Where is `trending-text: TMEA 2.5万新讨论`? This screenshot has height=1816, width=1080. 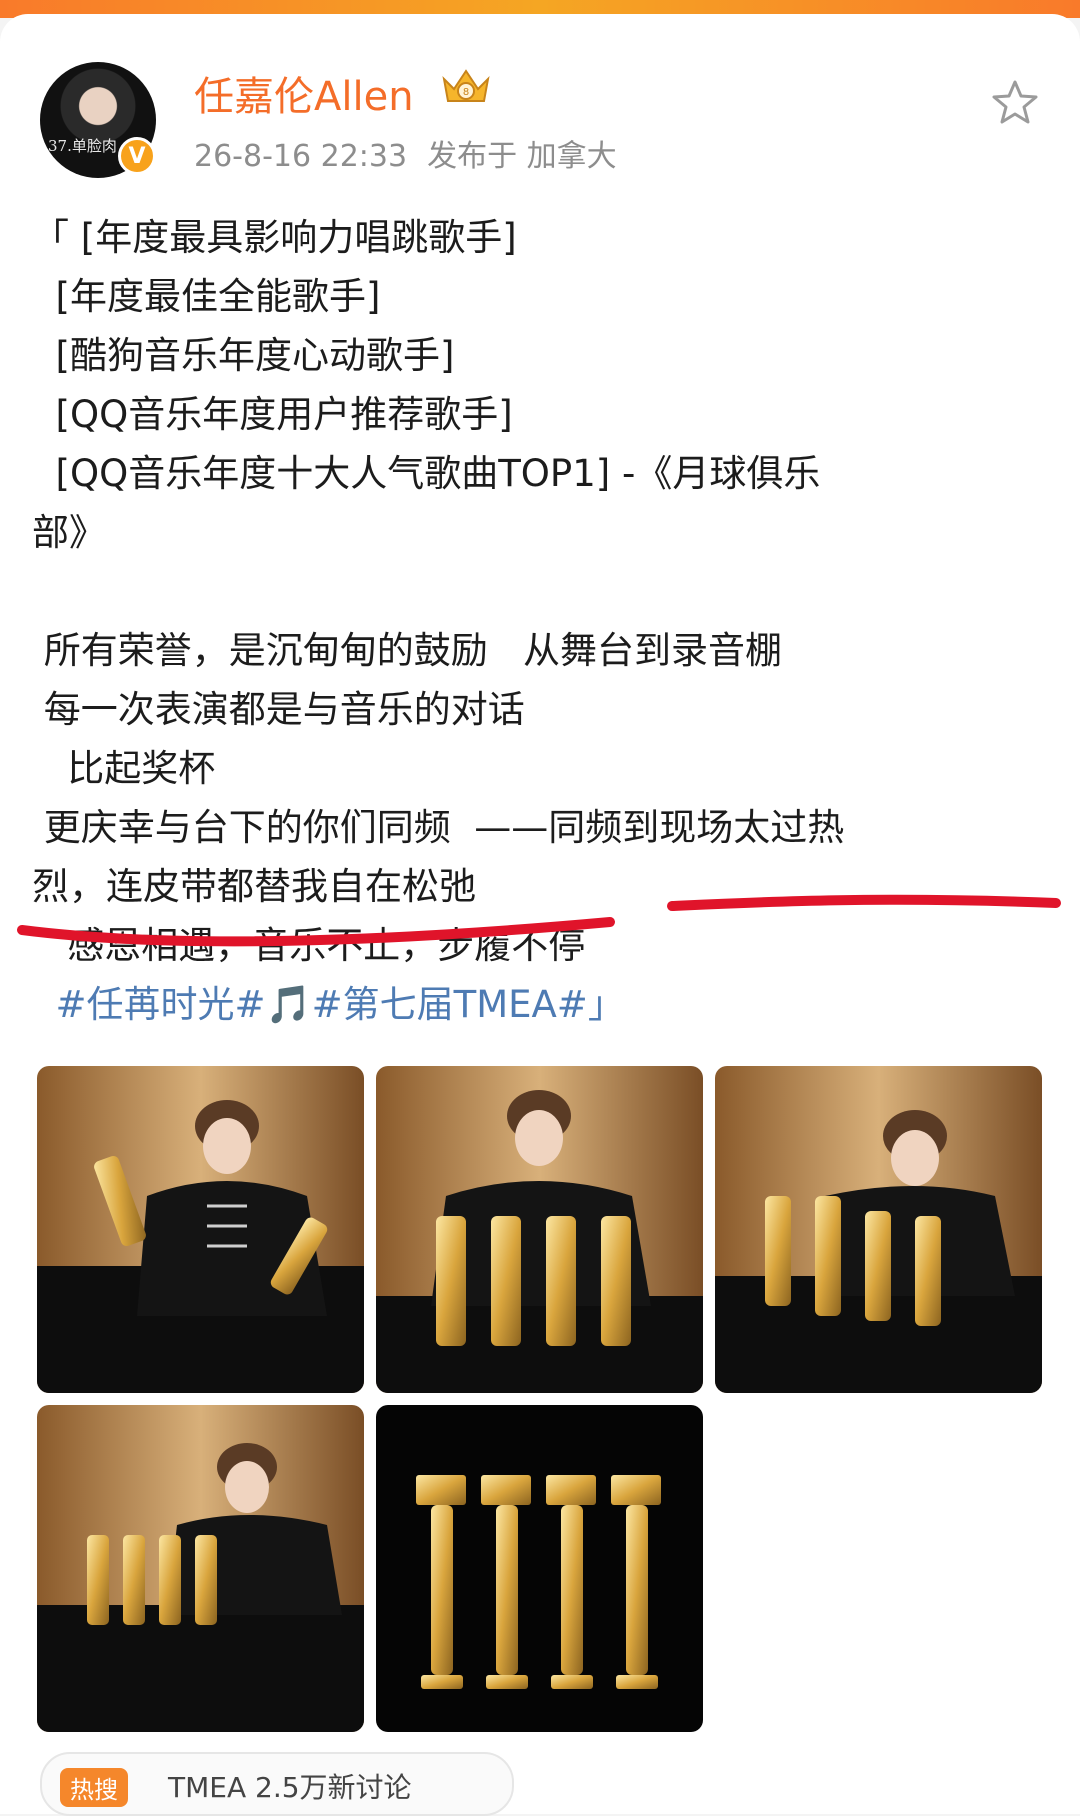
trending-text: TMEA 2.5万新讨论 is located at coordinates (290, 1787).